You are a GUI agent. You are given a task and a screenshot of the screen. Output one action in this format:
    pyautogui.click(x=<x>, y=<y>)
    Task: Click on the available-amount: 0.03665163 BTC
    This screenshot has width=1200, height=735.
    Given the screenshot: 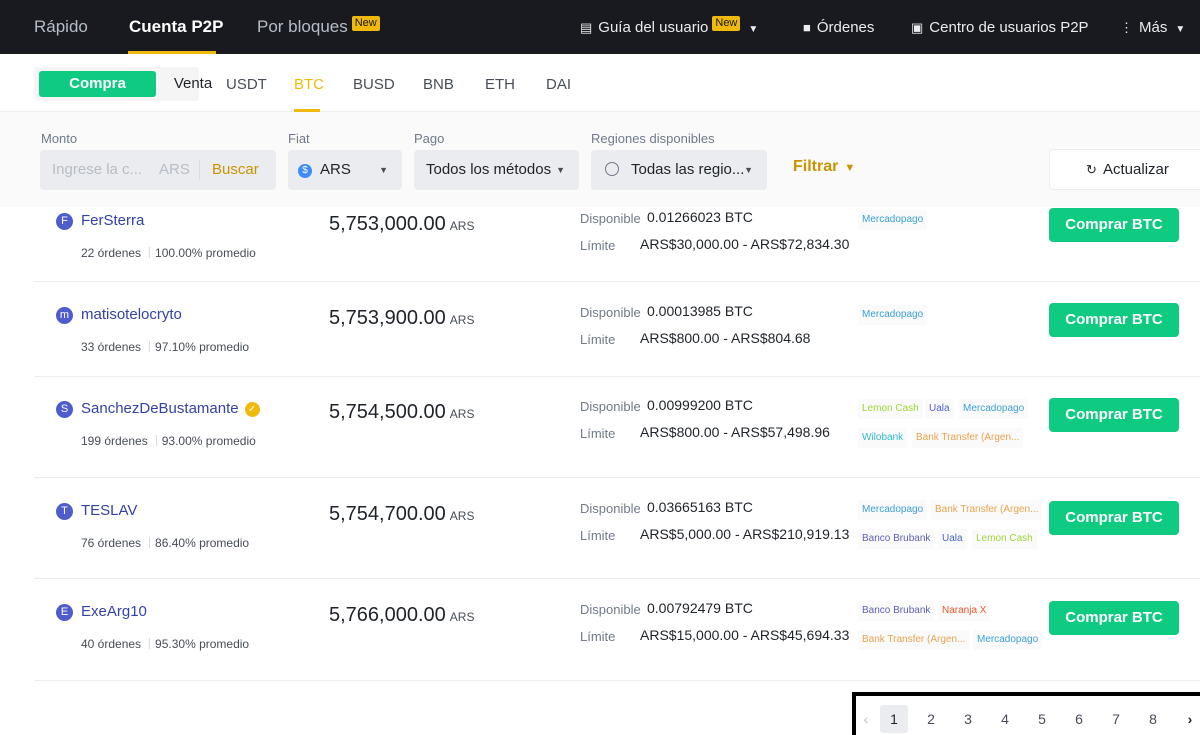 What is the action you would take?
    pyautogui.click(x=700, y=507)
    